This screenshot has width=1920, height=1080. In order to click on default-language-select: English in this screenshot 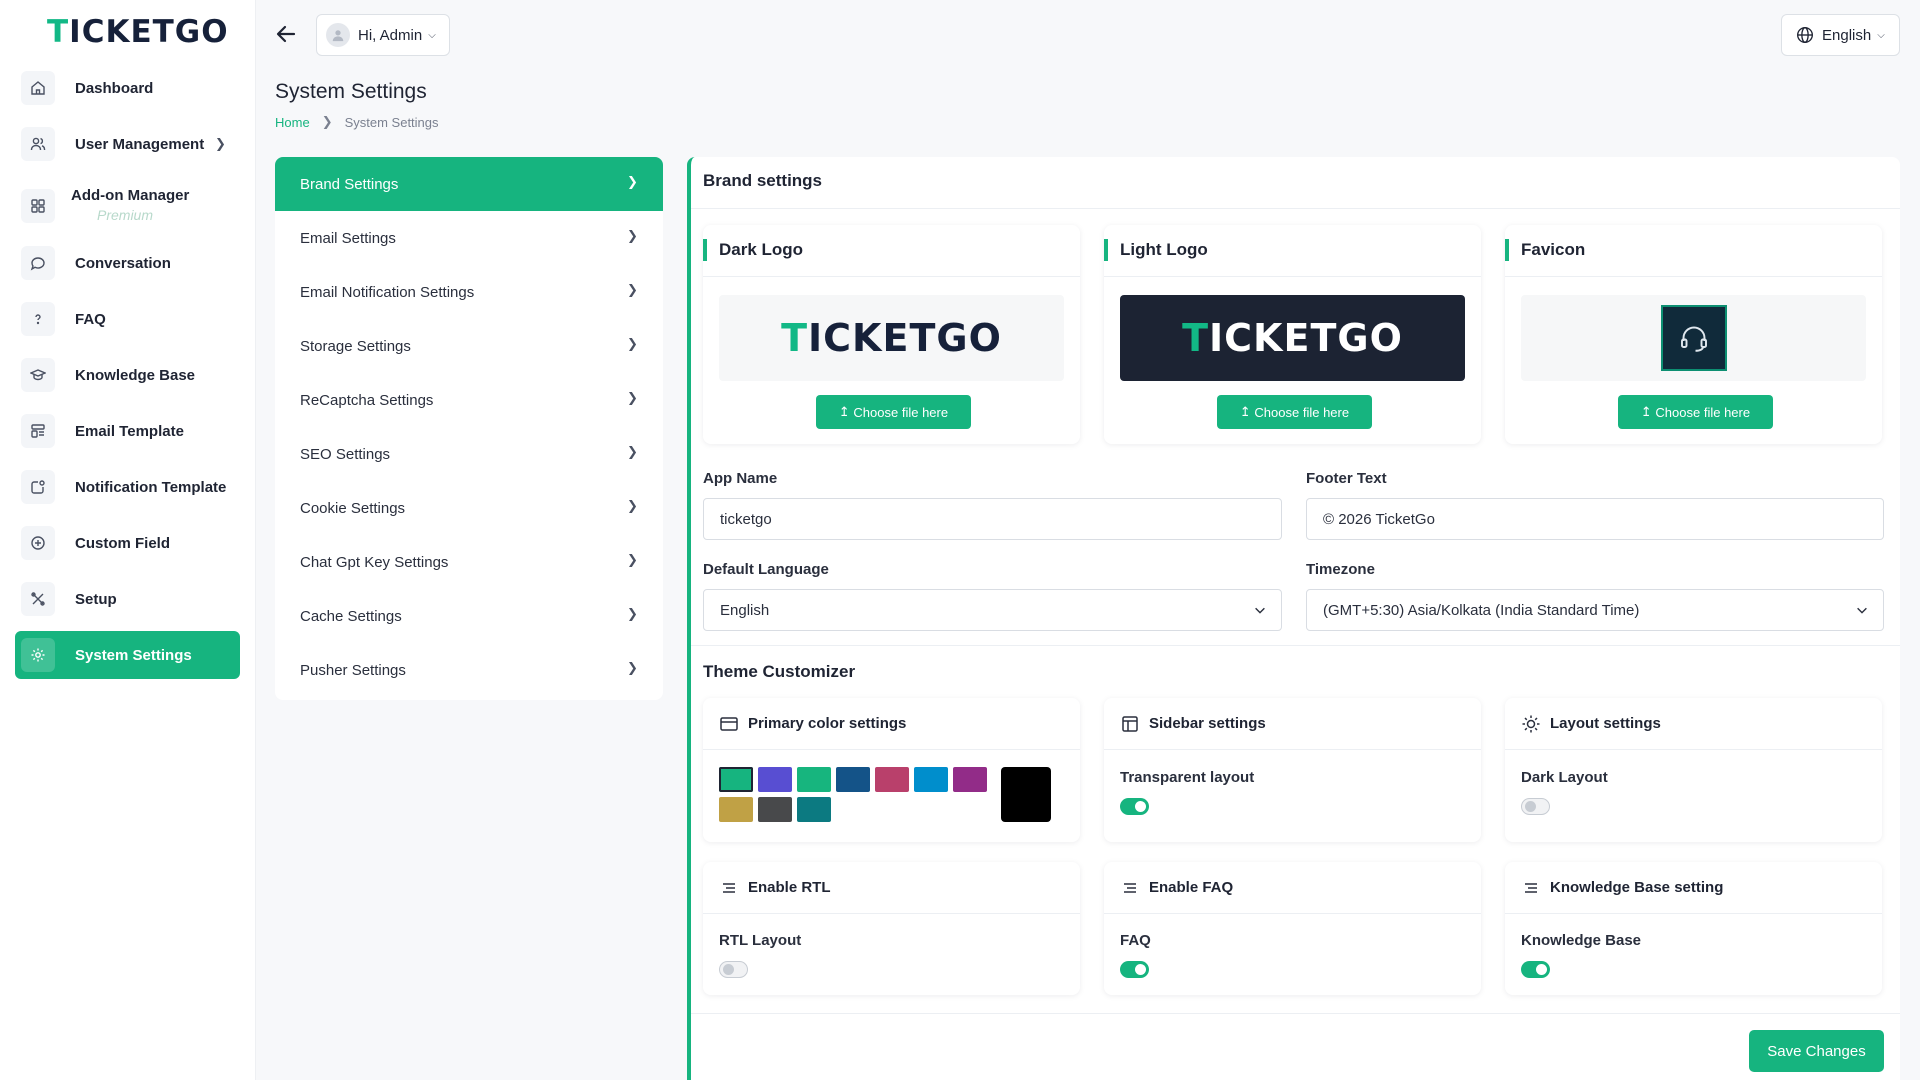, I will do `click(992, 610)`.